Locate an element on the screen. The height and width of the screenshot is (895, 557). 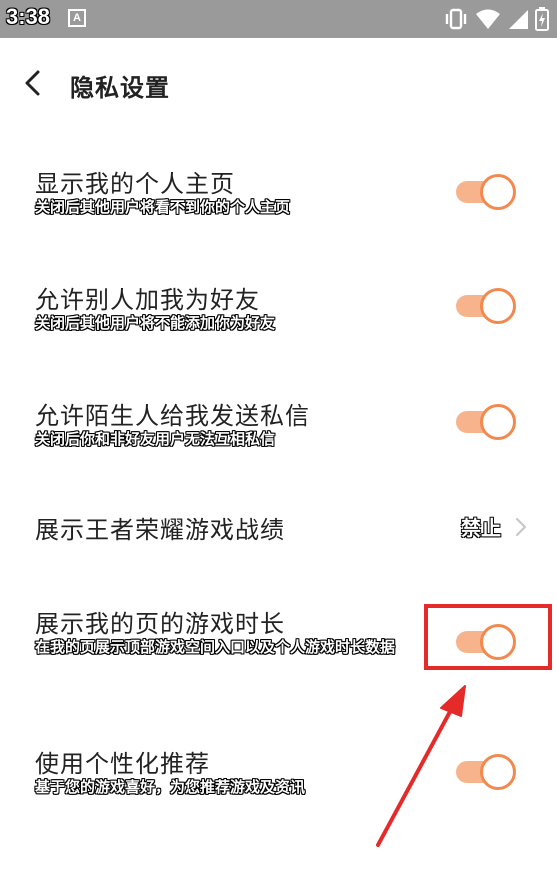
setting-description: 基于您的游戏喜好，为您推荐游戏及资讯 is located at coordinates (170, 787).